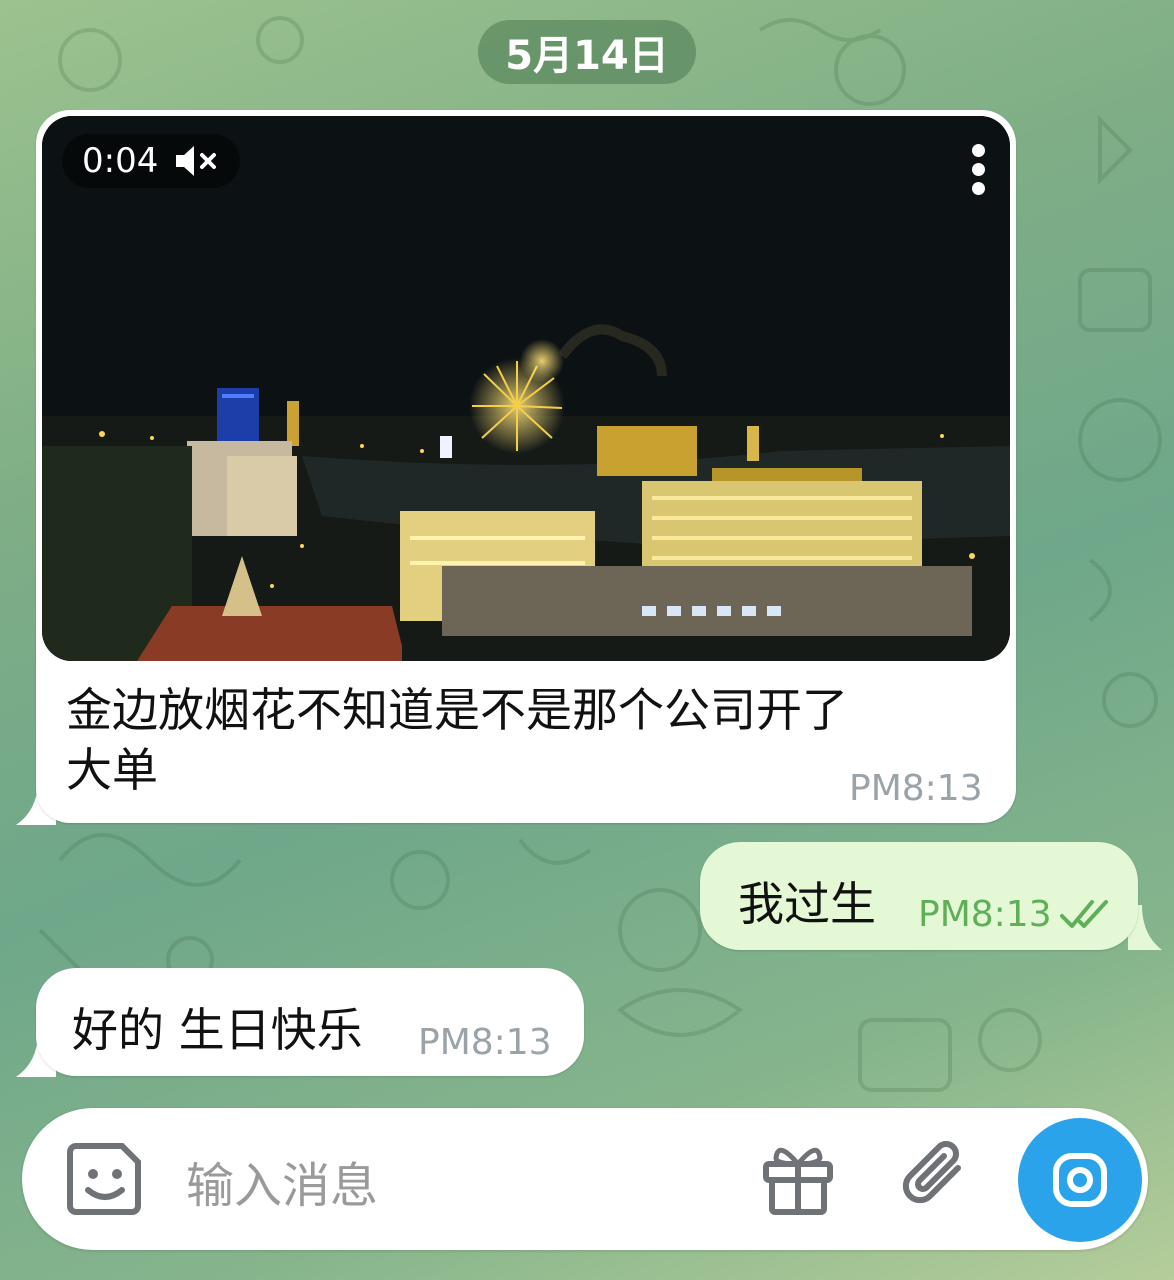 The height and width of the screenshot is (1280, 1174). Describe the element at coordinates (978, 174) in the screenshot. I see `more-options-icon` at that location.